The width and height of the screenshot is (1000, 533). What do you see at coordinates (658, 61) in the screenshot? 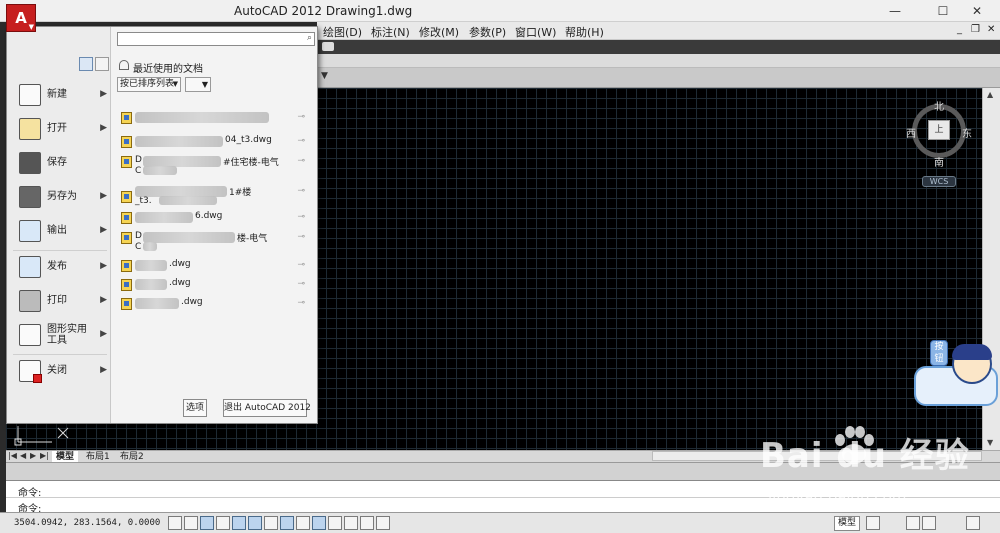
I see `ribbon-panel` at bounding box center [658, 61].